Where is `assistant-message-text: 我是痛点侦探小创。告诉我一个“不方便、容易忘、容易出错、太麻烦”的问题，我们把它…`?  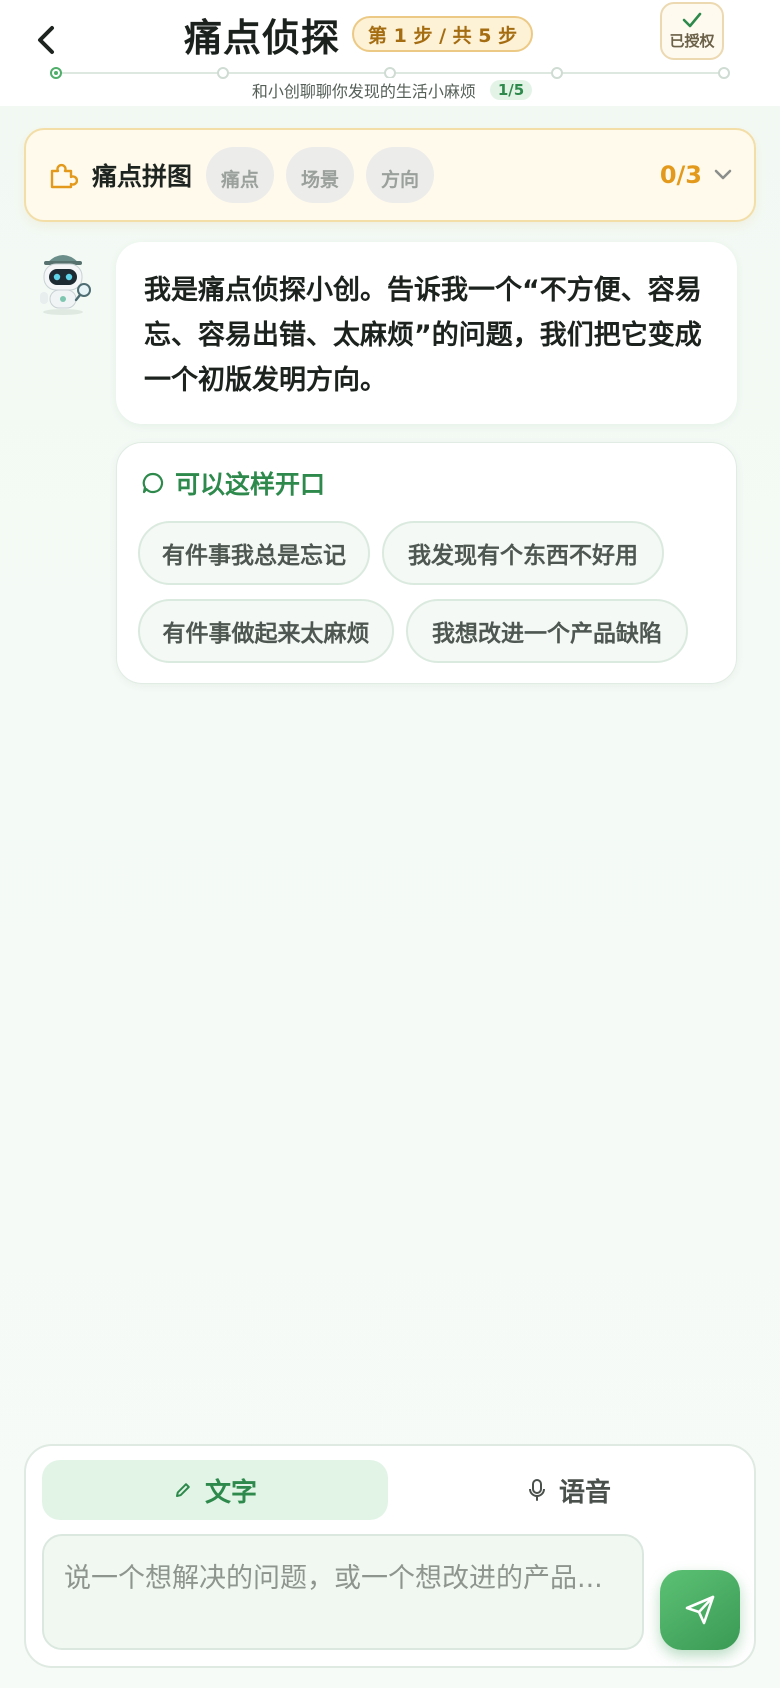
assistant-message-text: 我是痛点侦探小创。告诉我一个“不方便、容易忘、容易出错、太麻烦”的问题，我们把它… is located at coordinates (423, 335).